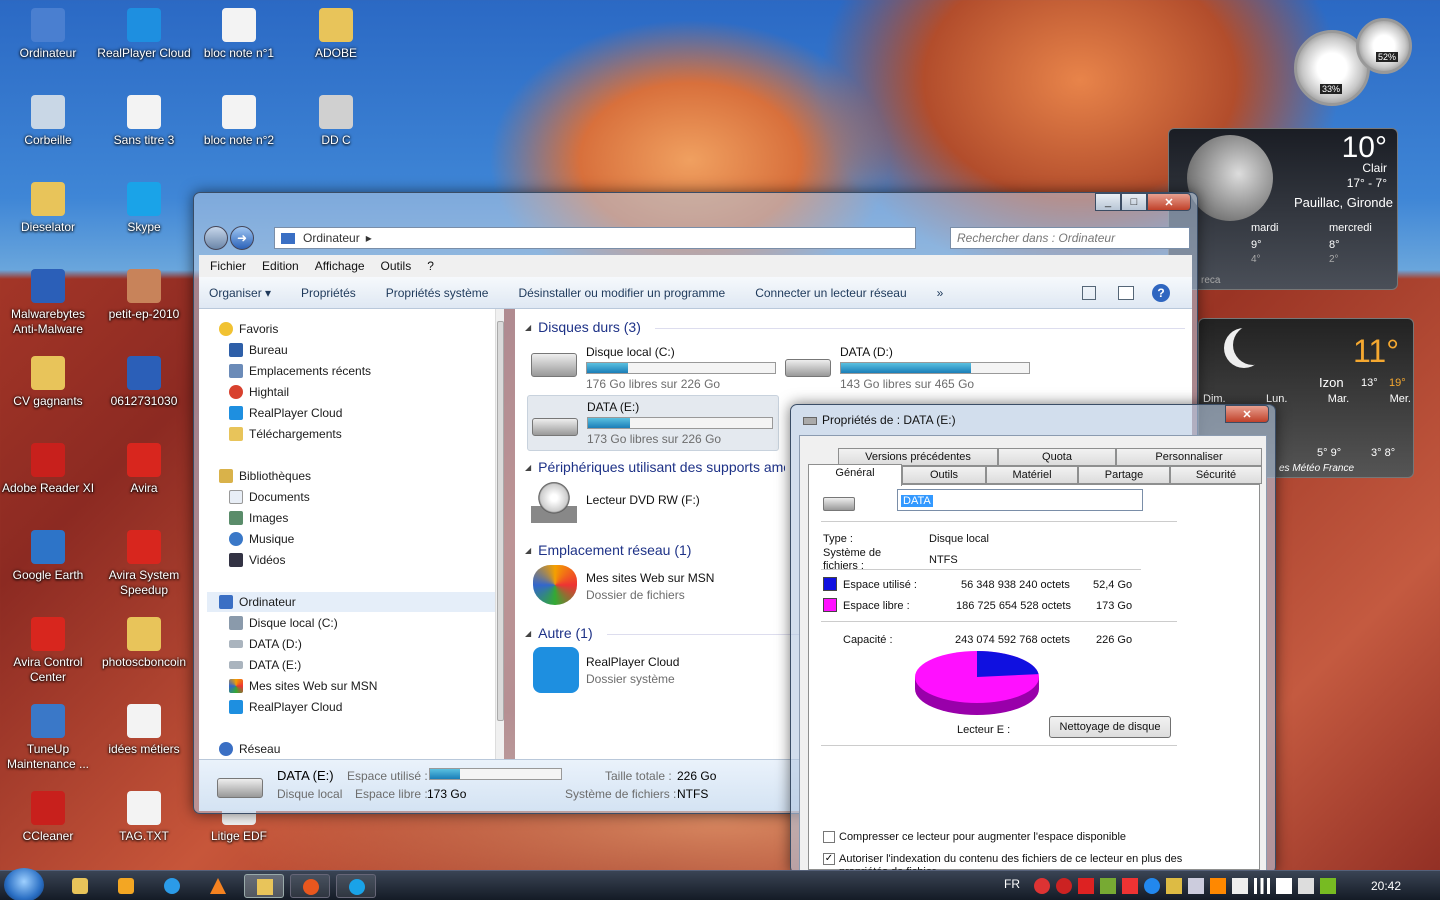 This screenshot has width=1440, height=900. I want to click on desktop-icon-skype: Skype, so click(144, 208).